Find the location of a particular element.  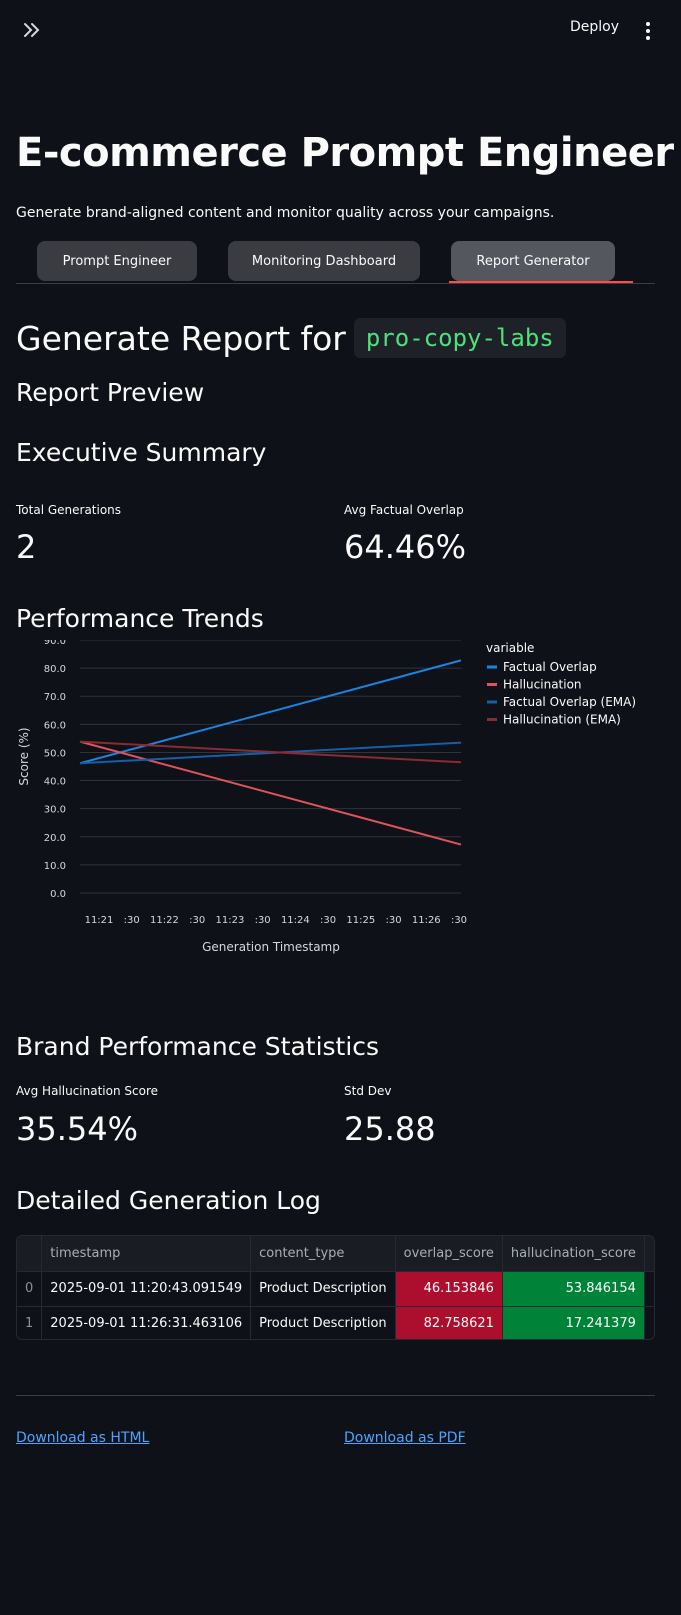

brand-code: pro-copy-labs is located at coordinates (459, 338).